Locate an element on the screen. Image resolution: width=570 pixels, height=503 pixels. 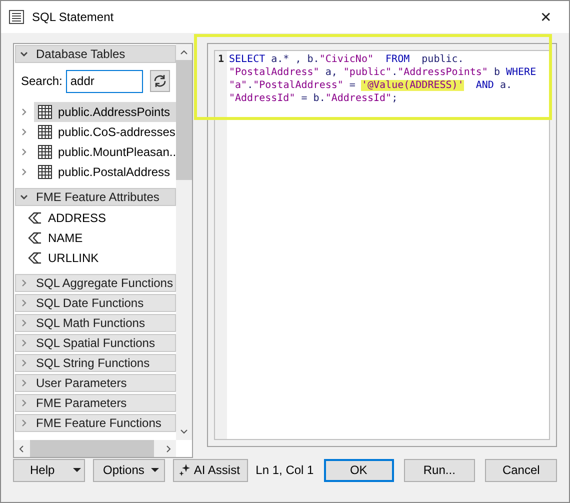
code-line: "PostalAddress" a, "public"."AddressPoints" b WHERE is located at coordinates (382, 72).